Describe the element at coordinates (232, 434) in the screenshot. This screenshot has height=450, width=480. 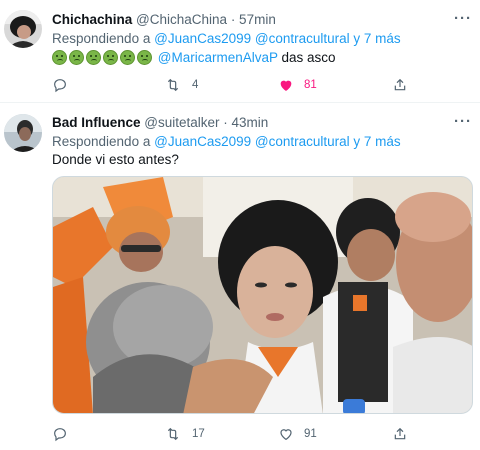
I see `action-bar: 17 91` at that location.